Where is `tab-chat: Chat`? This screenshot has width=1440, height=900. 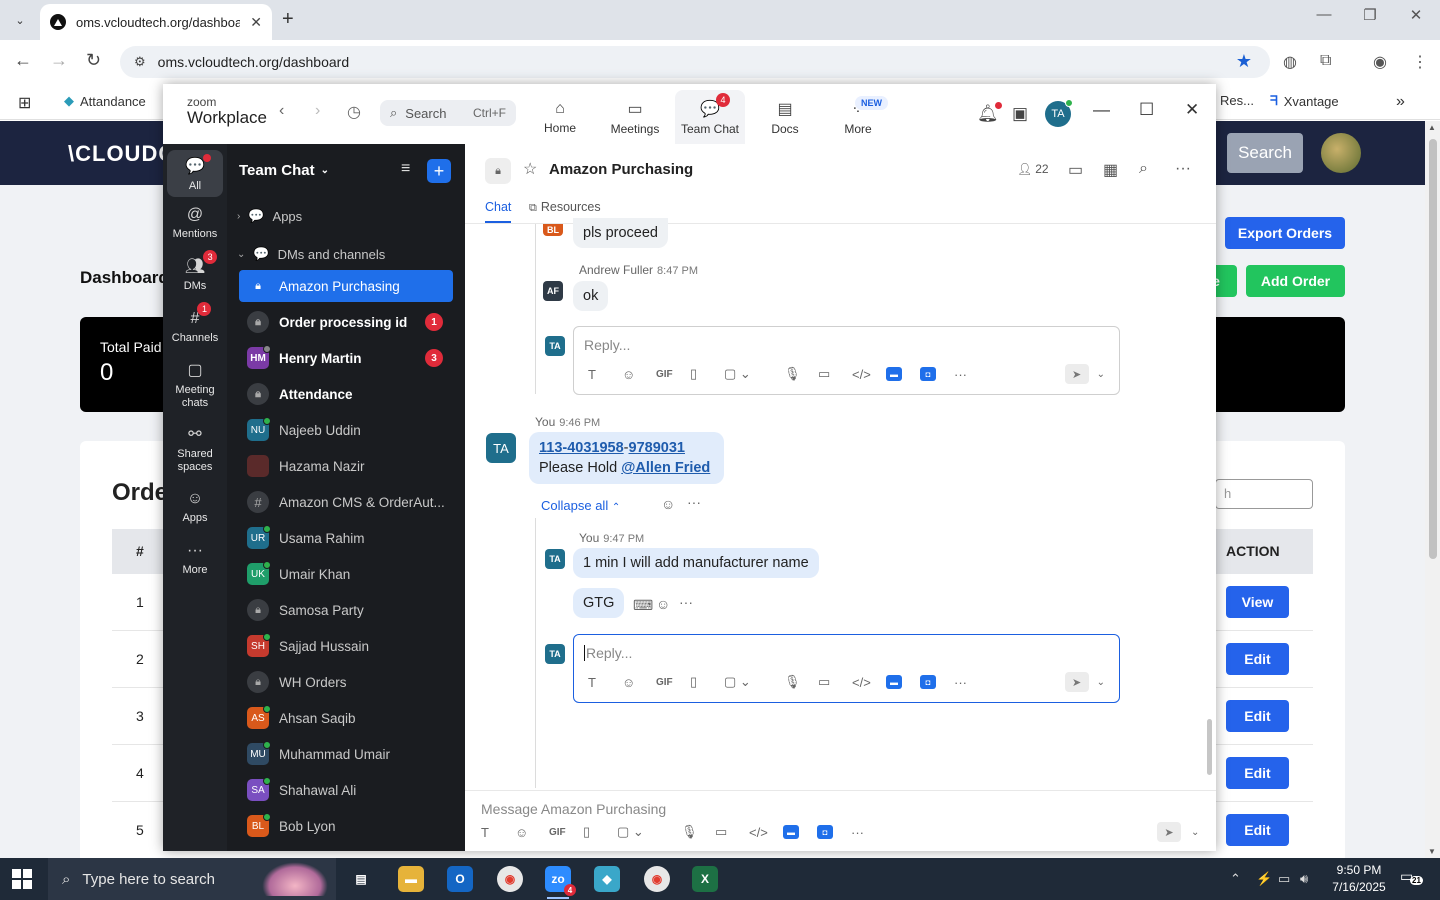
tab-chat: Chat is located at coordinates (498, 211).